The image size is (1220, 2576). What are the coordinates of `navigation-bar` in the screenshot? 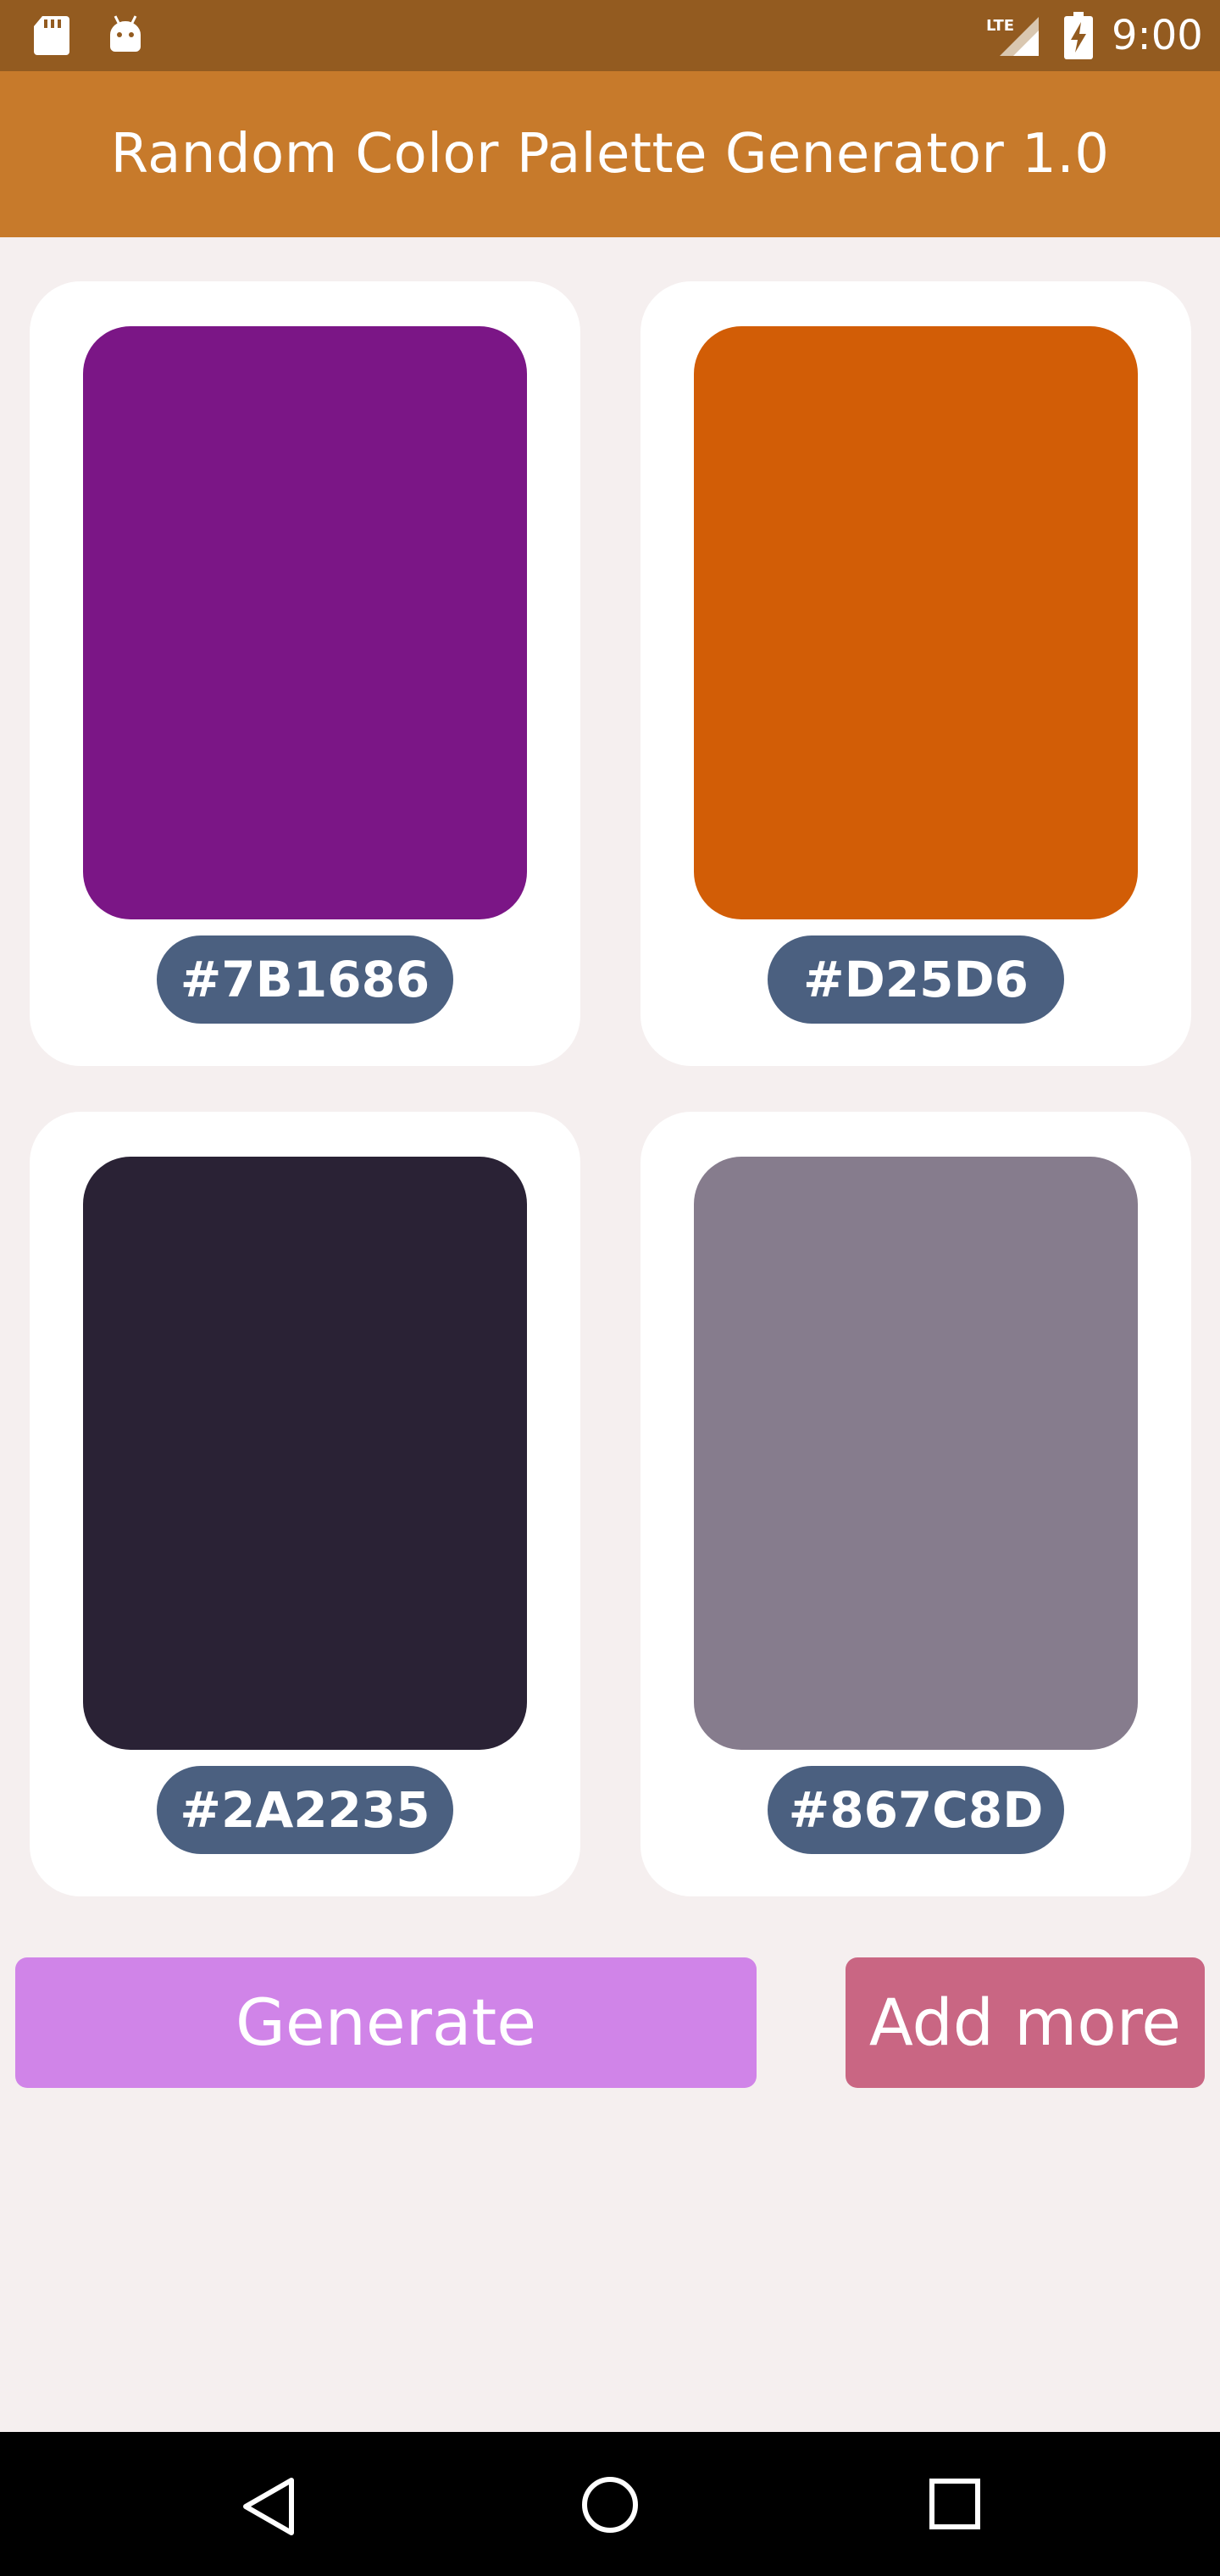 It's located at (610, 2504).